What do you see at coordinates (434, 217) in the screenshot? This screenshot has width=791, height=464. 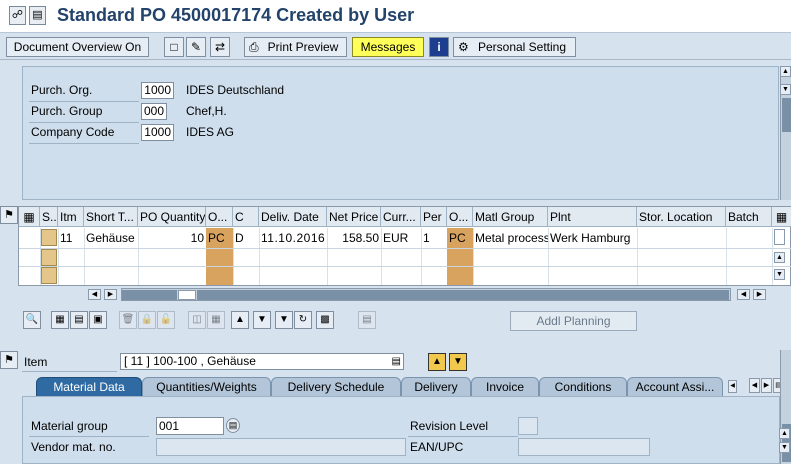 I see `col-header-per: Per` at bounding box center [434, 217].